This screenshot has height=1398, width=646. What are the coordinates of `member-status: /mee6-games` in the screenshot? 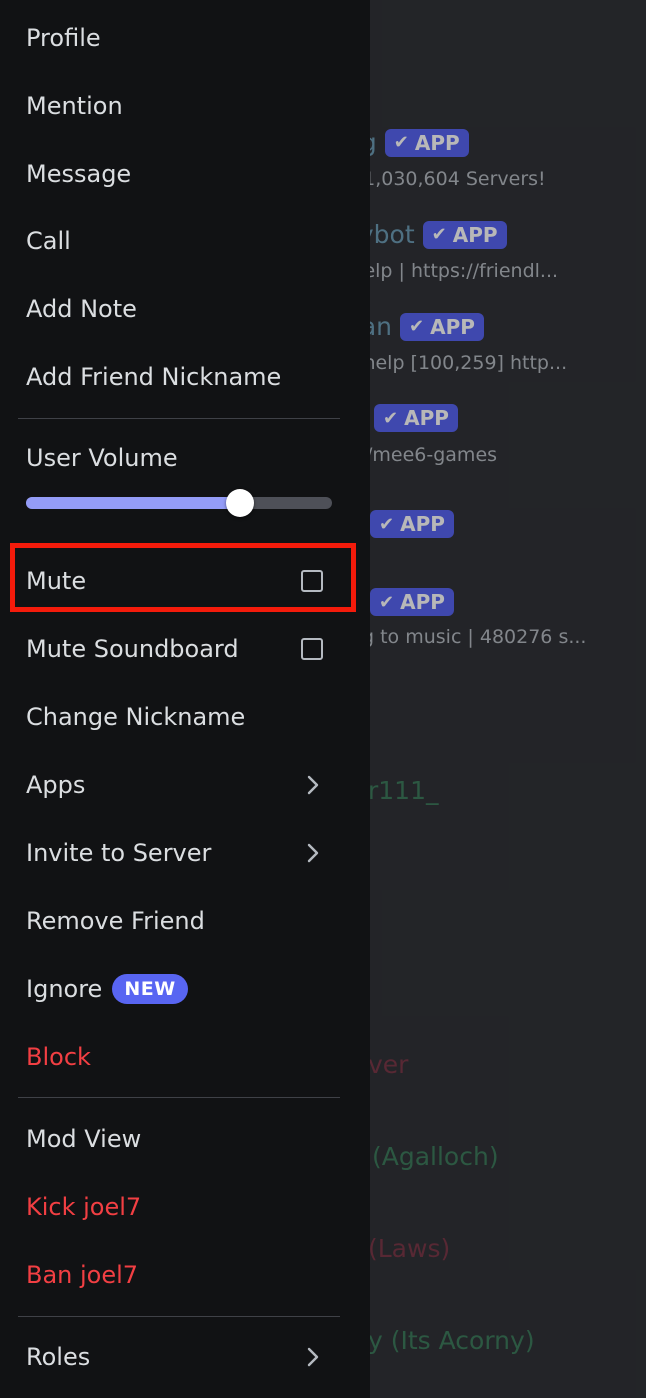 It's located at (432, 455).